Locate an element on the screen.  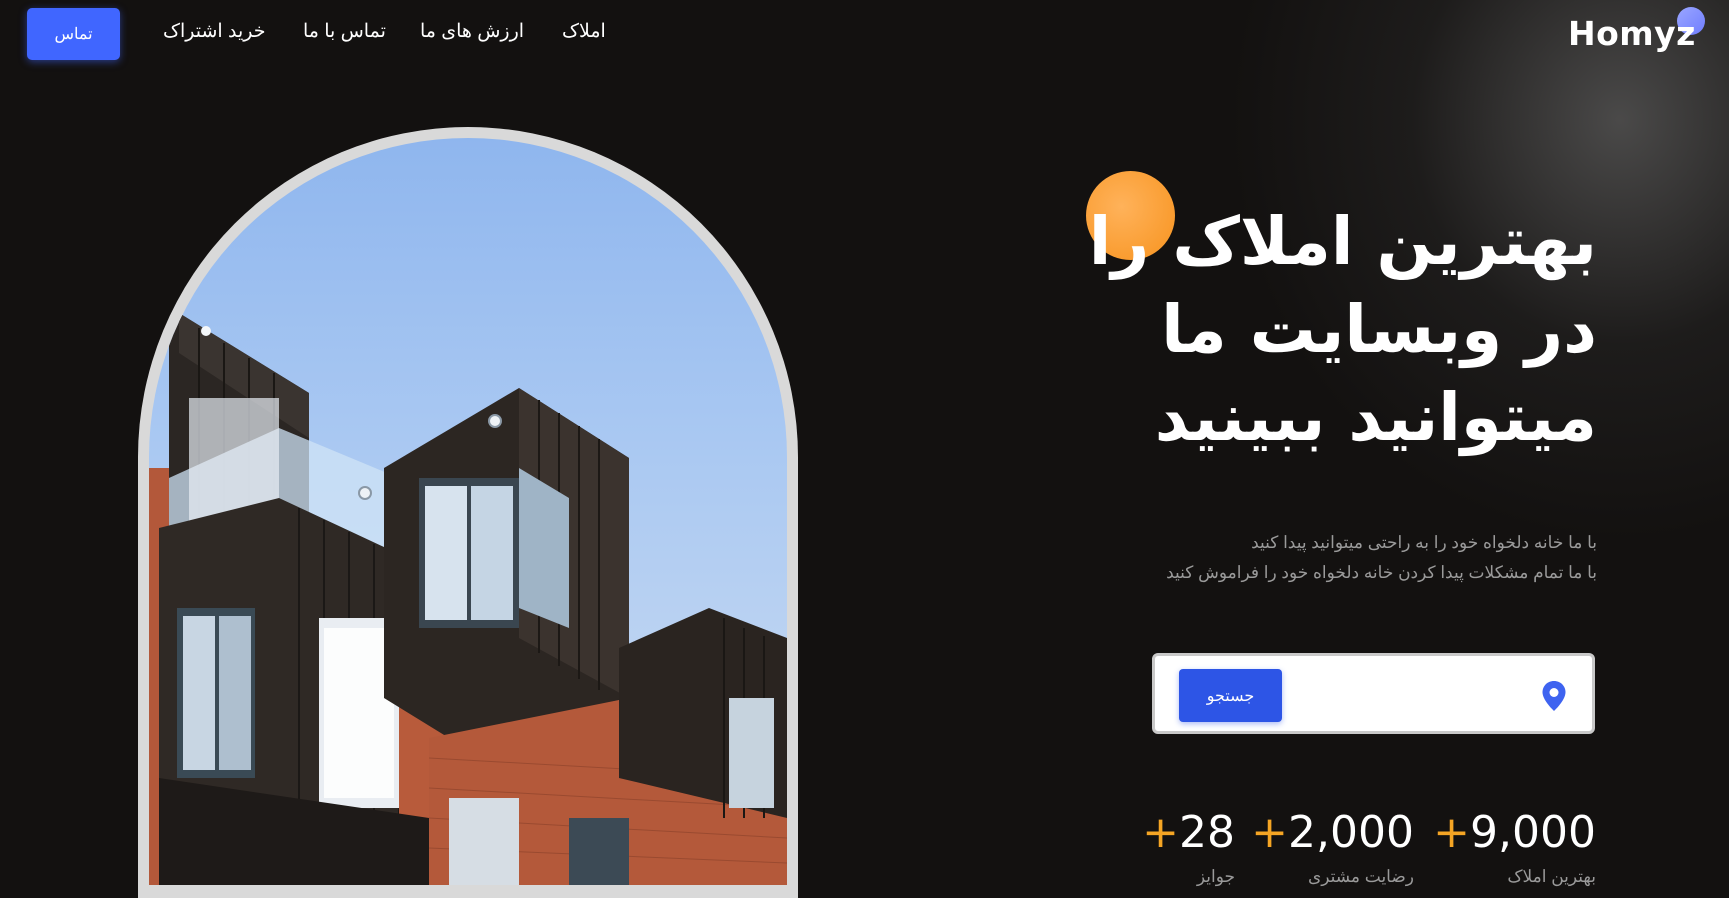
stat-properties: +9,000 بهترین املاک is located at coordinates (1514, 846).